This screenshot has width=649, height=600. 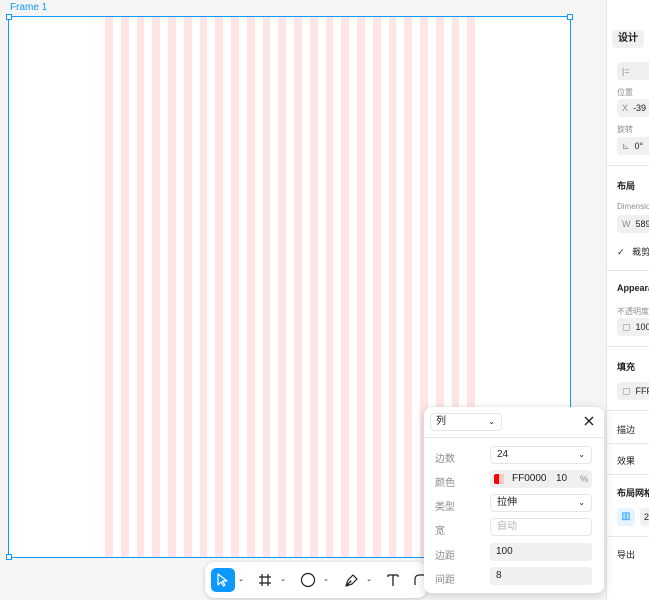 I want to click on color-label: 颜色, so click(x=445, y=483).